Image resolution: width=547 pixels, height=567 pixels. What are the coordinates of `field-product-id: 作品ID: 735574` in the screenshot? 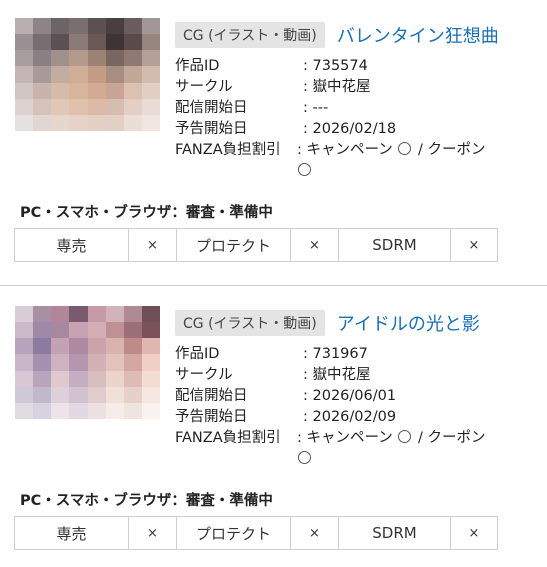 It's located at (271, 66).